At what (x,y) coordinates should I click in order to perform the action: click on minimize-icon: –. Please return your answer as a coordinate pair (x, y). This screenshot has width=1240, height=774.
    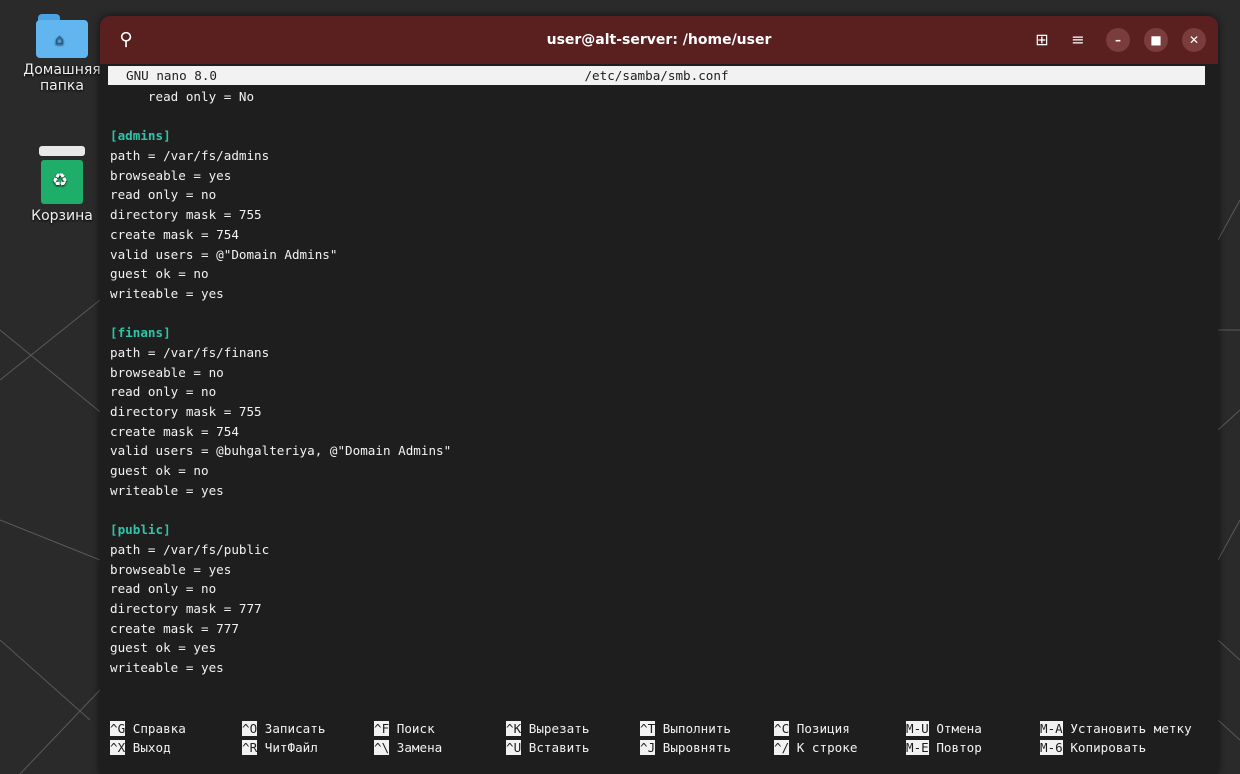
    Looking at the image, I should click on (1118, 40).